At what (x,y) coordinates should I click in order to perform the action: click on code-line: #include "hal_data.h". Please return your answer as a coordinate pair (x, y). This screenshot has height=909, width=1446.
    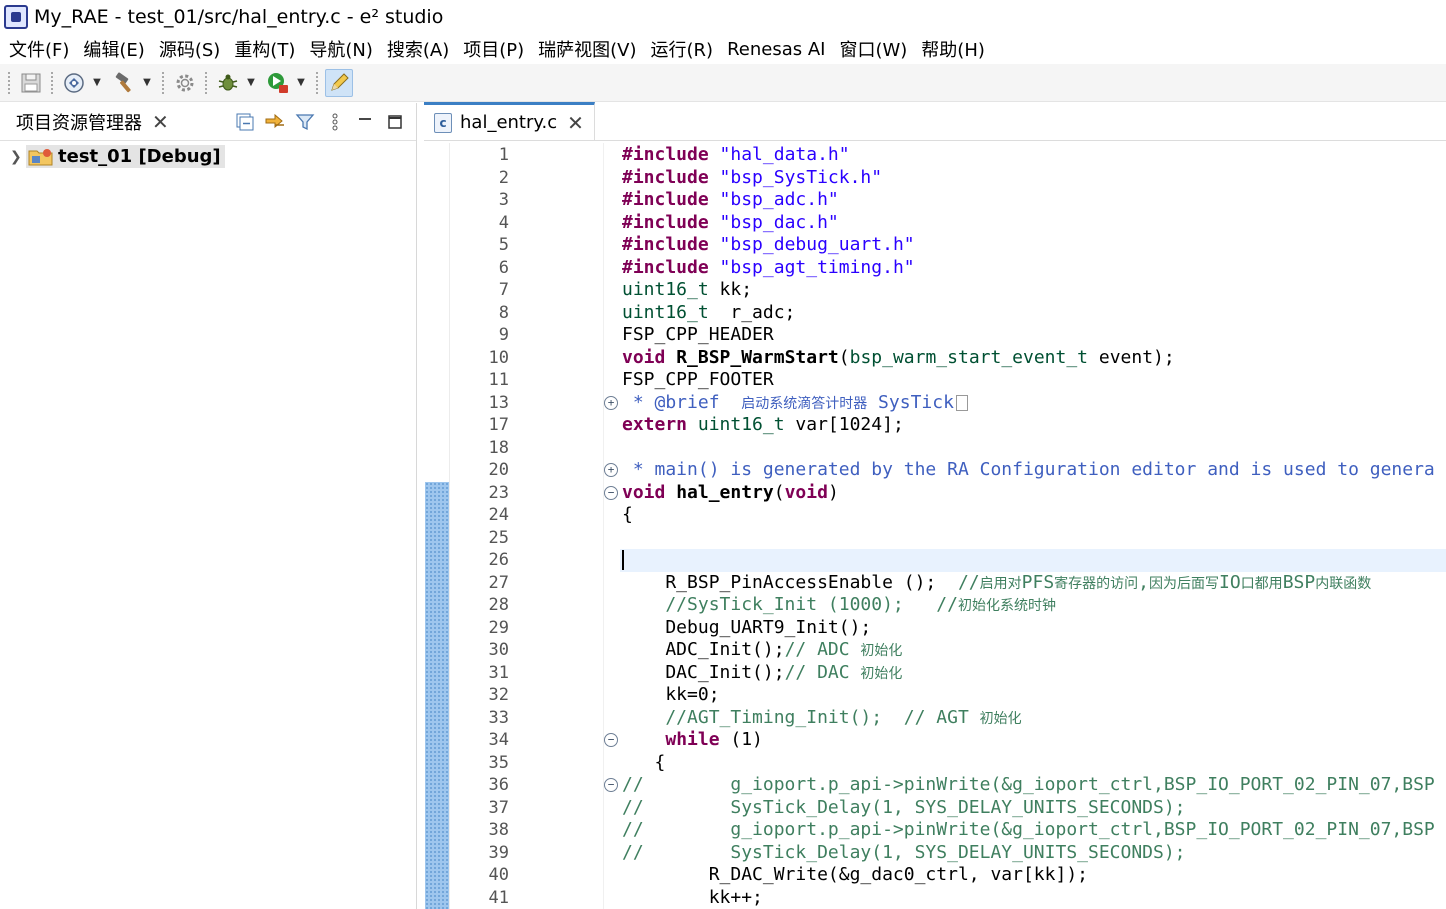
    Looking at the image, I should click on (736, 154).